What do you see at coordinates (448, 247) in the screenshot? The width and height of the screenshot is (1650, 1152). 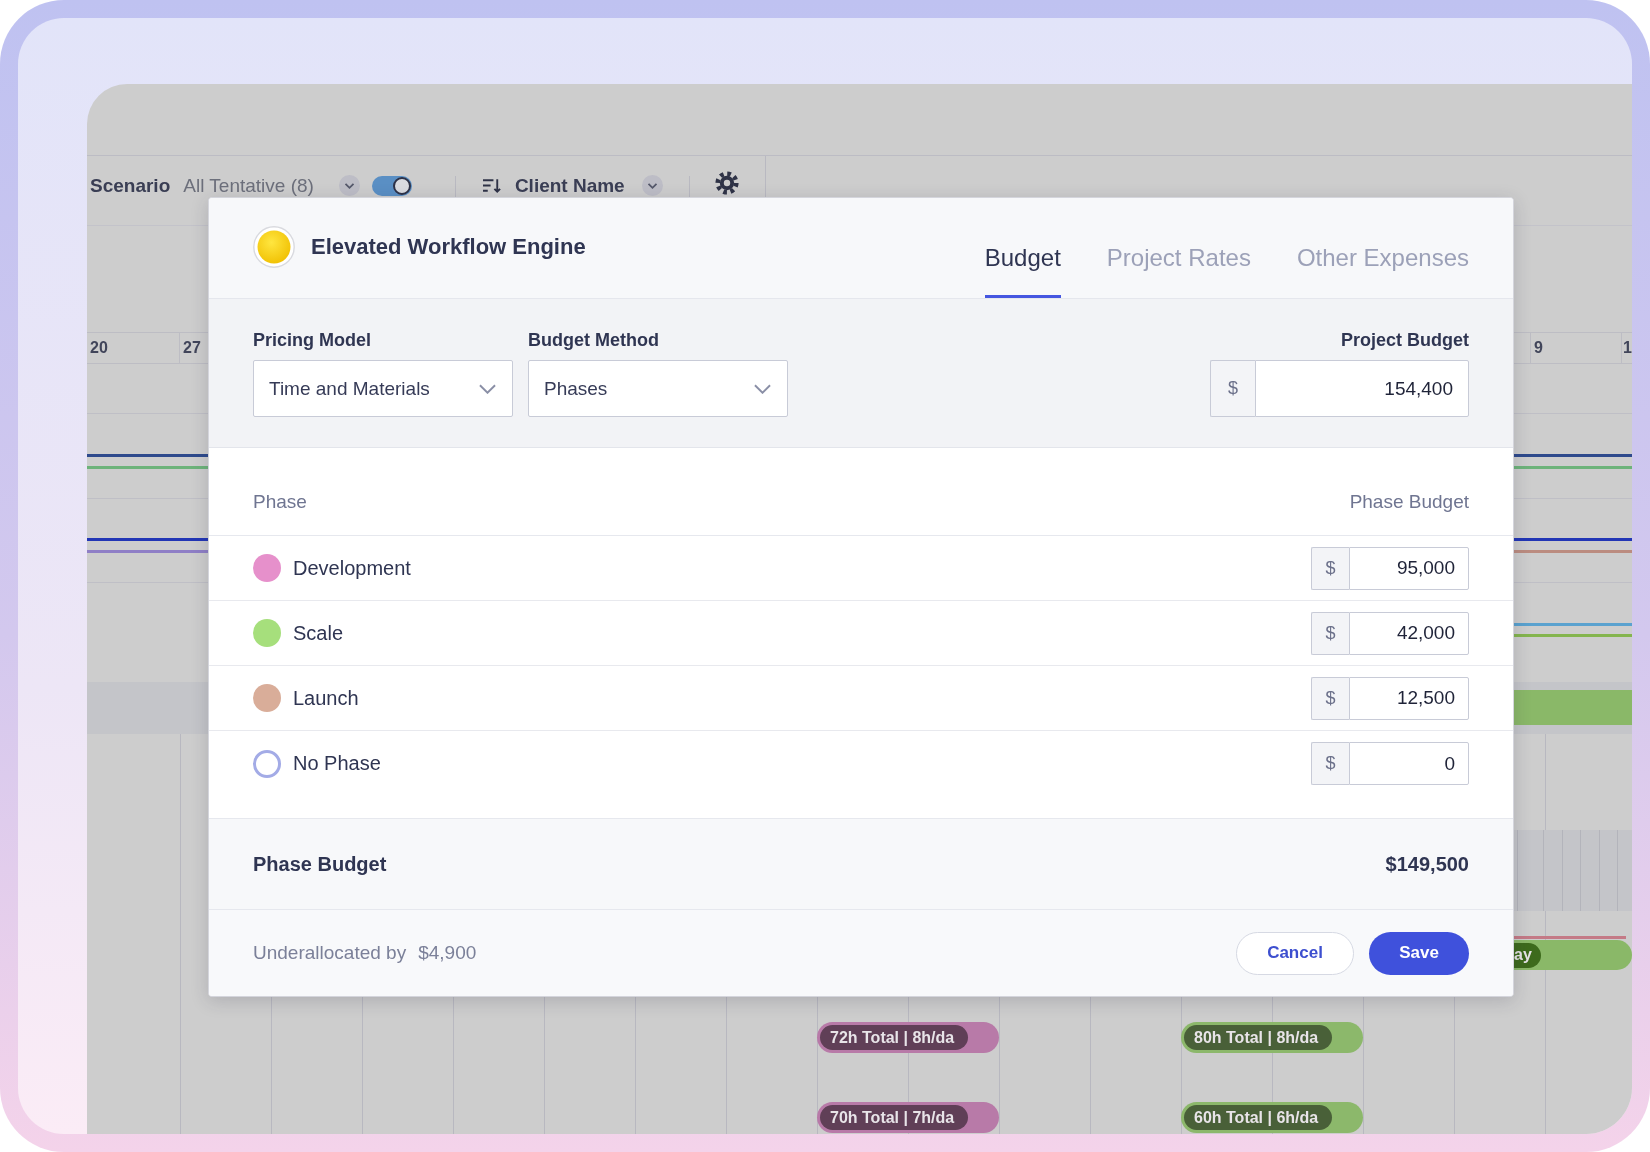 I see `dialog-title: Elevated Workflow Engine` at bounding box center [448, 247].